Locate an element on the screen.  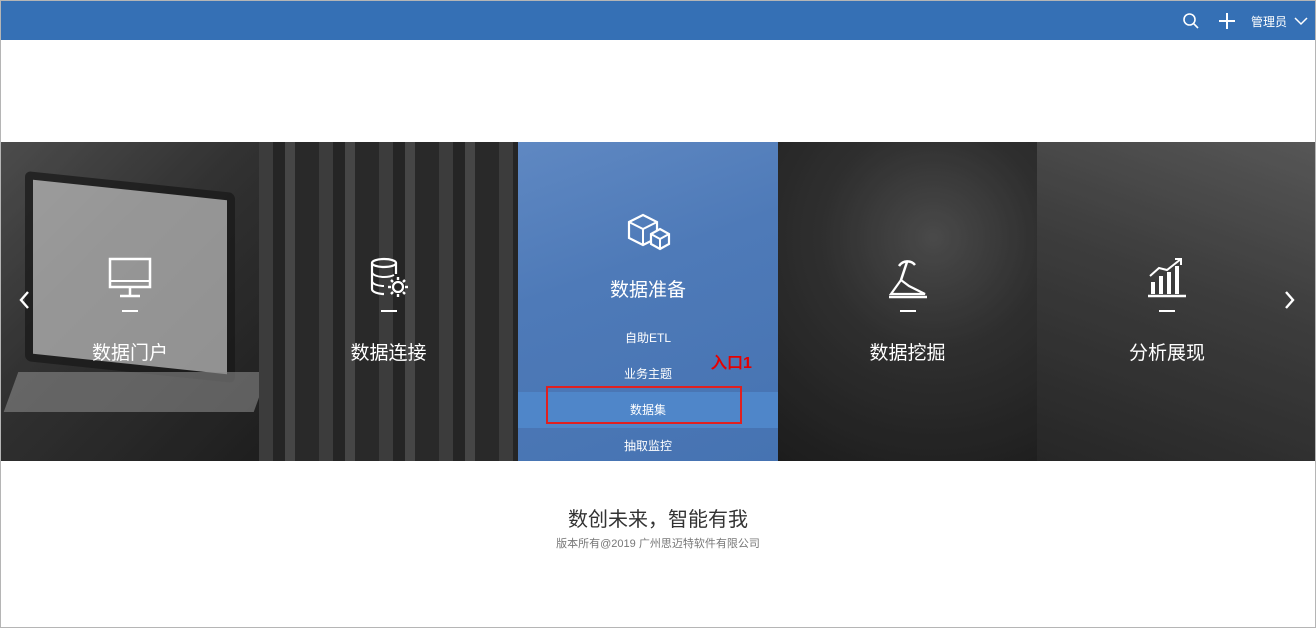
monitor-icon is located at coordinates (130, 277).